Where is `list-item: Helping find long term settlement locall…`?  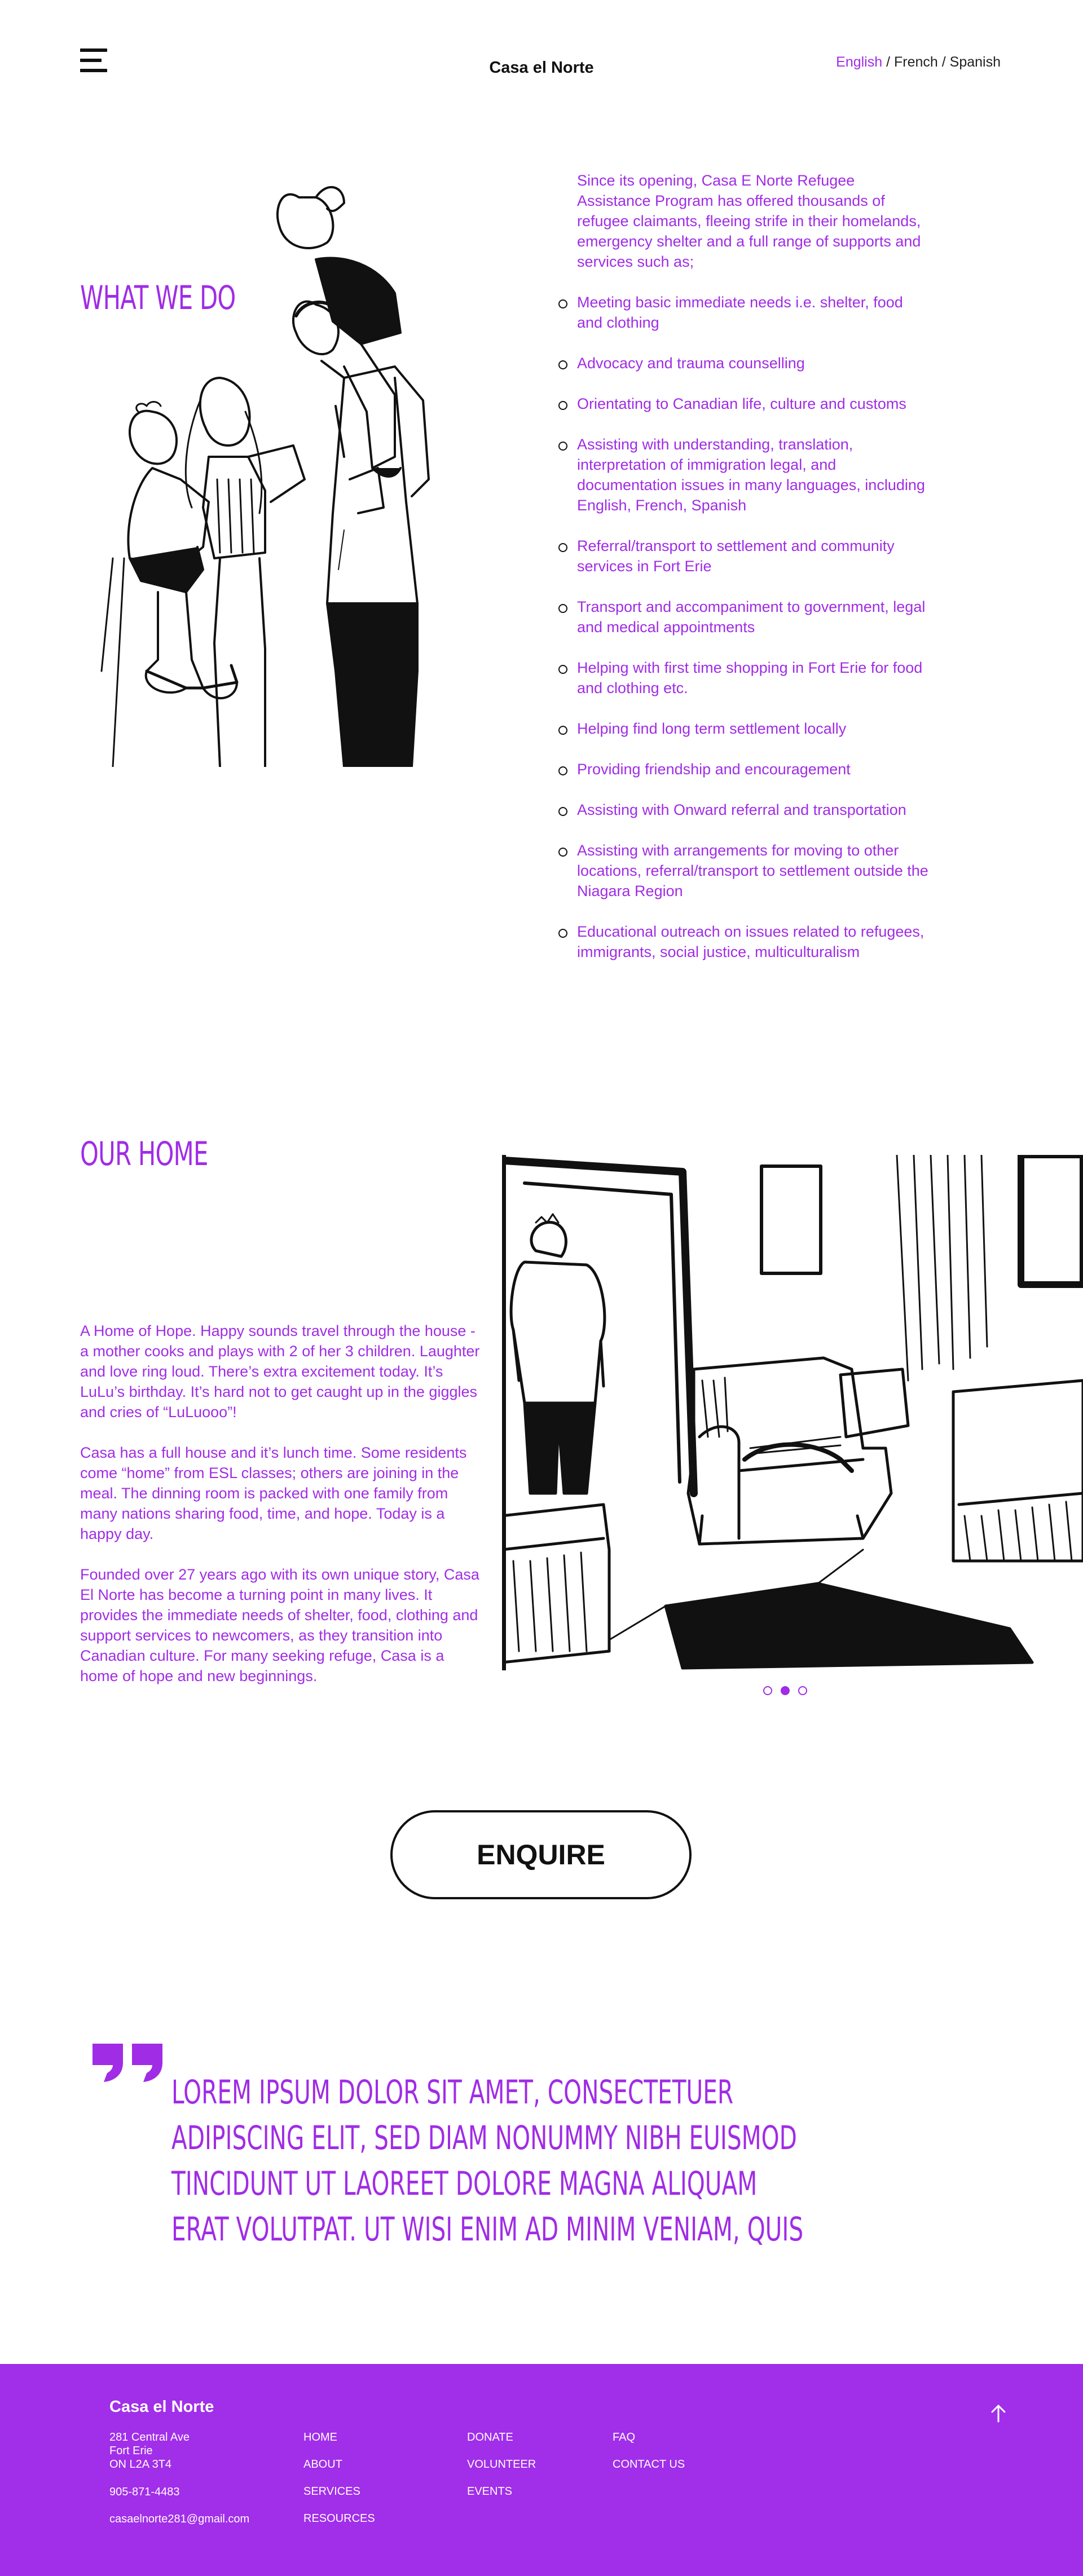
list-item: Helping find long term settlement locall… is located at coordinates (744, 728).